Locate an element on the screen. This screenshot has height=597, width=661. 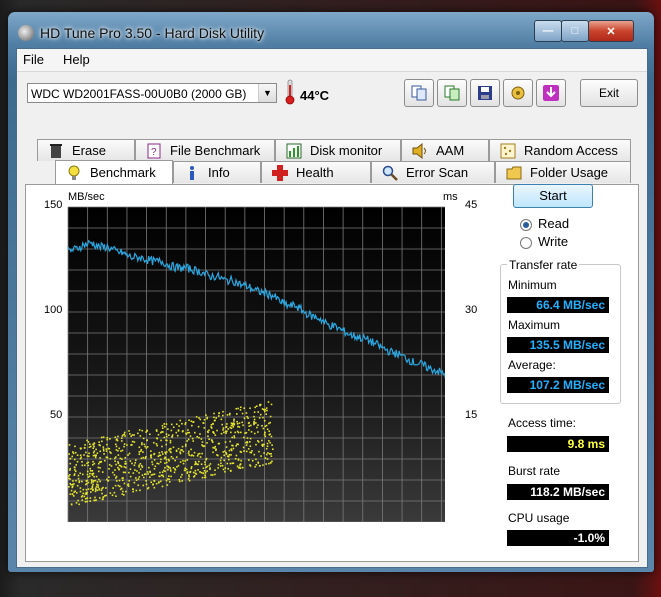
close-button: ✕ is located at coordinates (611, 31).